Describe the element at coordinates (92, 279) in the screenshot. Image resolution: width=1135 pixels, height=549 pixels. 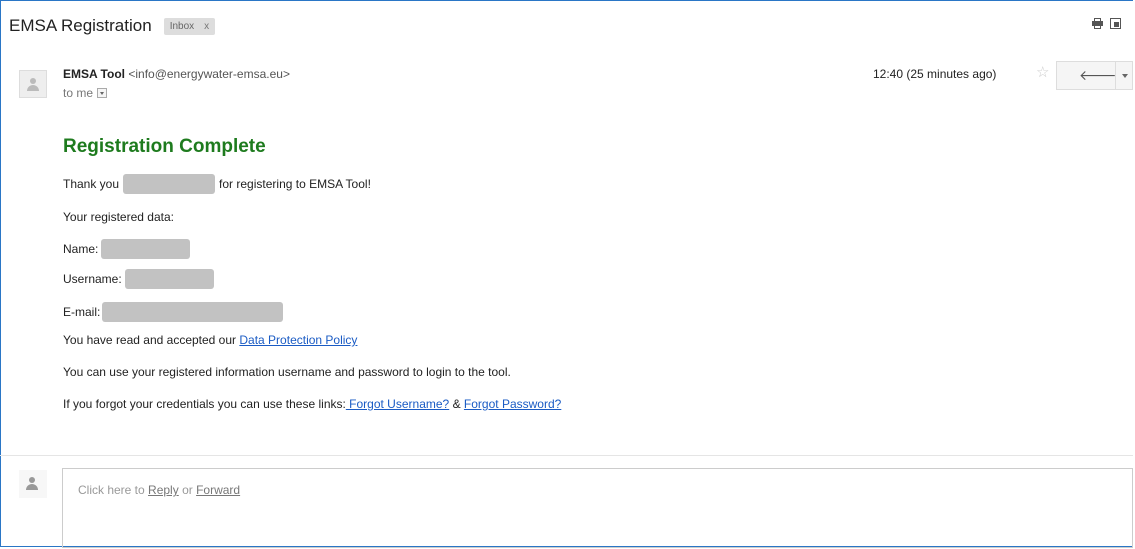
I see `username-label: Username:` at that location.